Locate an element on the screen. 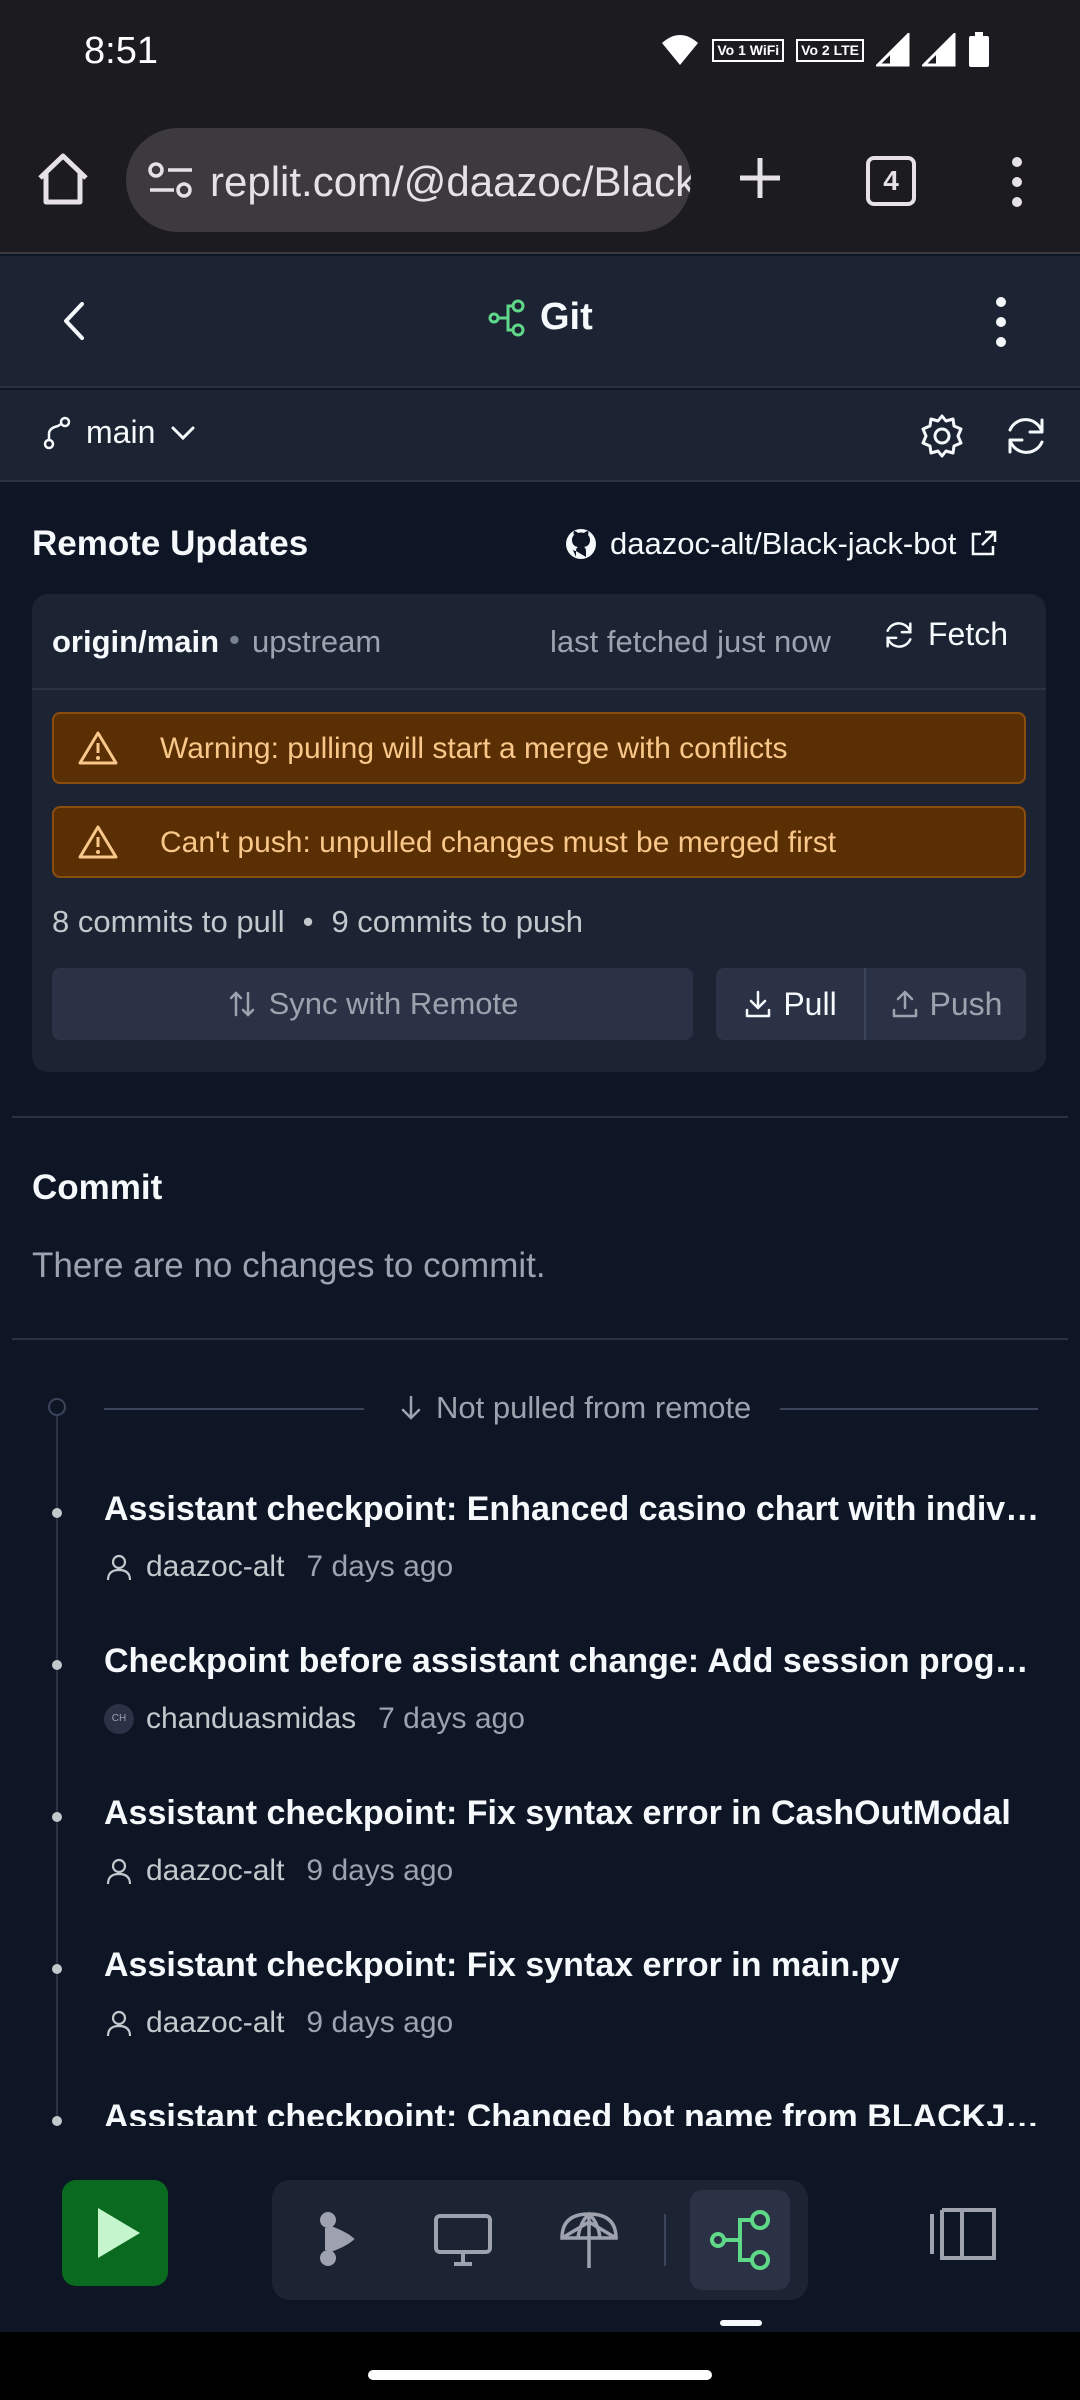  pull-push-group: Pull Push is located at coordinates (871, 1004).